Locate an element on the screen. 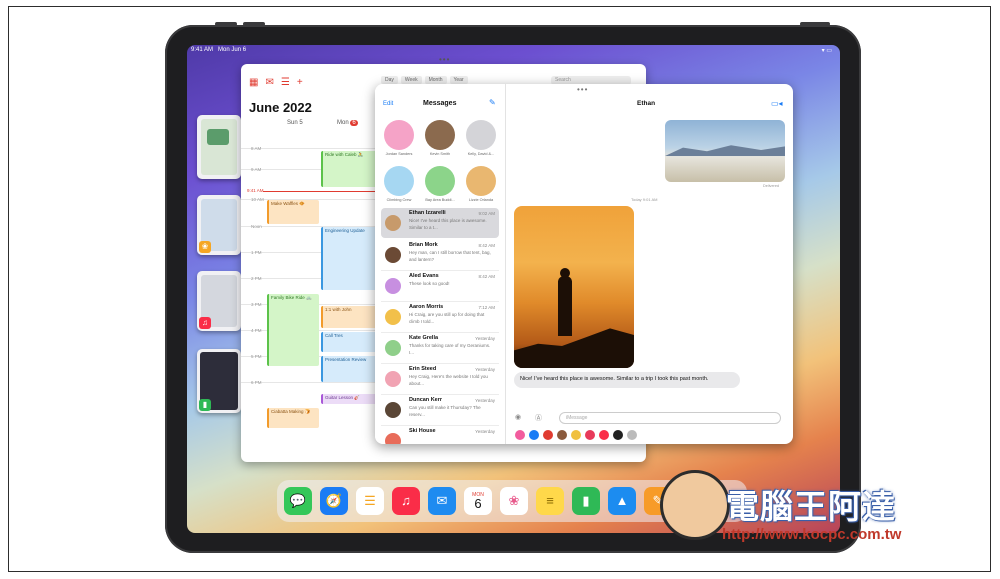 The width and height of the screenshot is (1000, 579). messages-dock-icon: 💬 is located at coordinates (298, 501).